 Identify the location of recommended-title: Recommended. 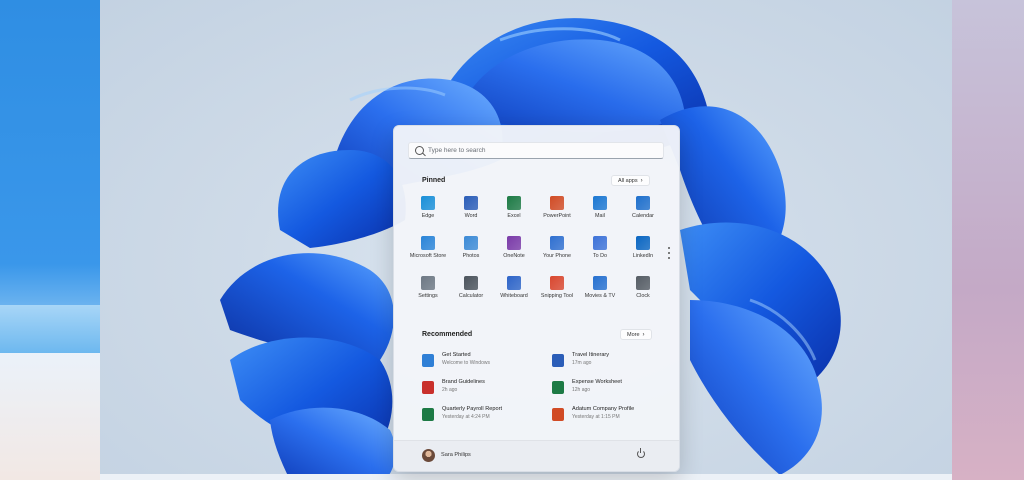
(447, 334).